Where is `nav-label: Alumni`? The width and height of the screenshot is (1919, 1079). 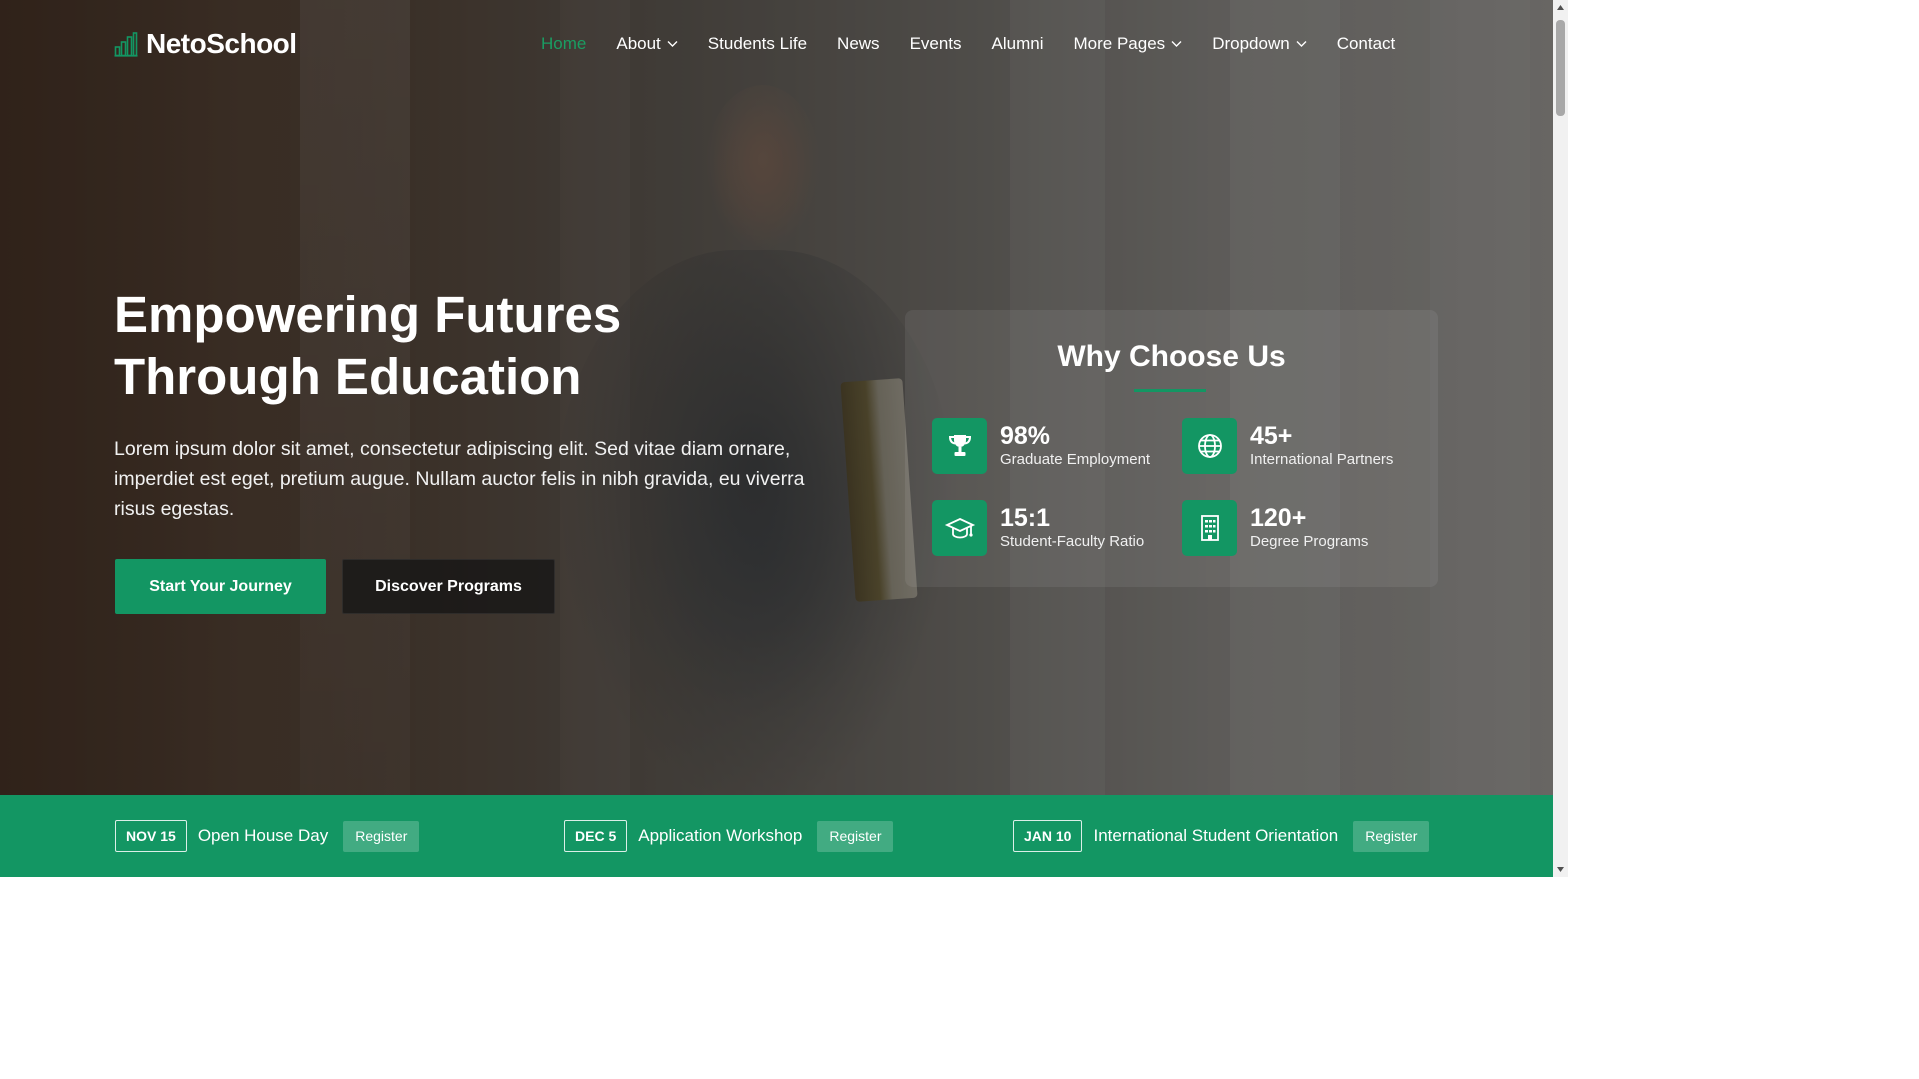 nav-label: Alumni is located at coordinates (1017, 43).